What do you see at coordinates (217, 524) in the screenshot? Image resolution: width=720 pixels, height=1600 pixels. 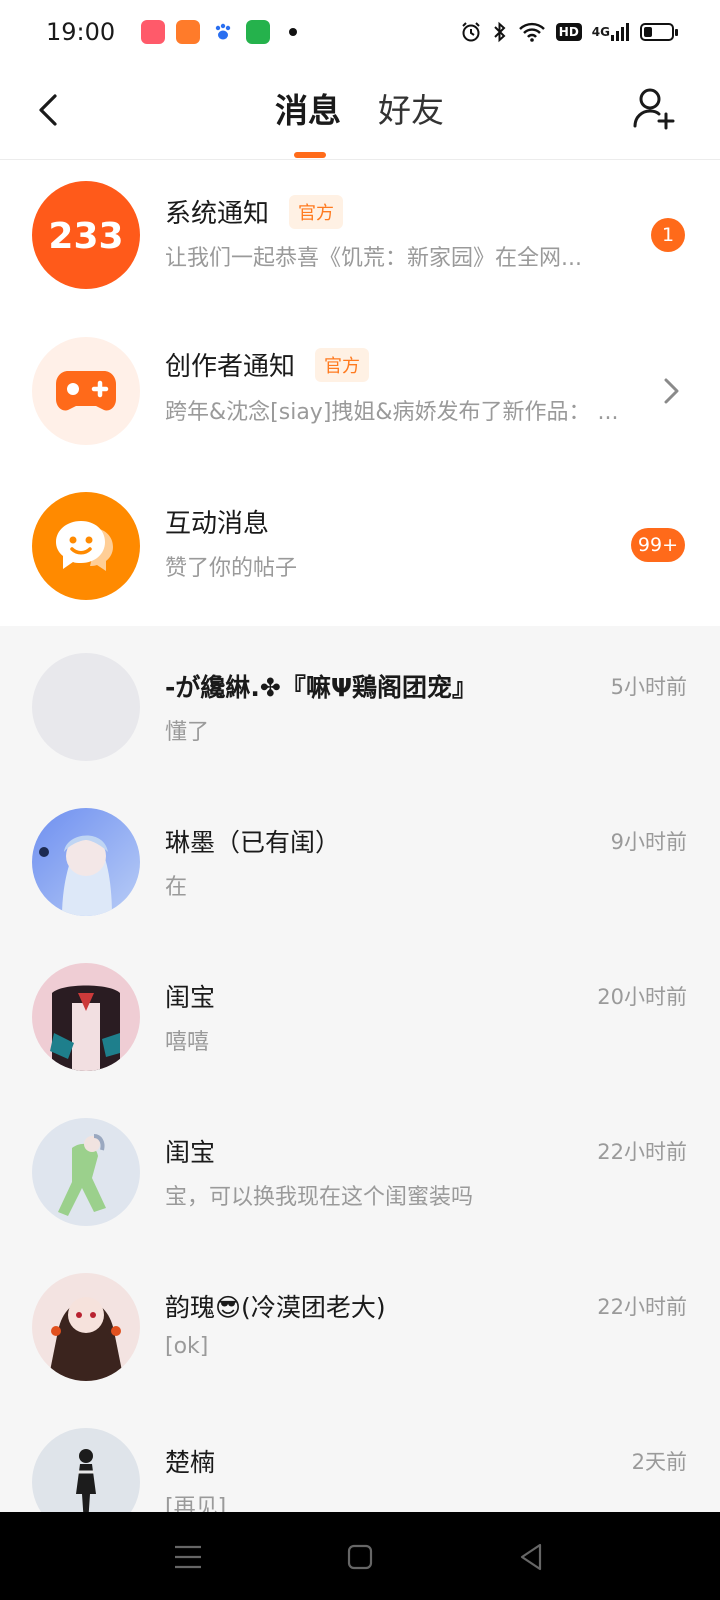 I see `row-title: 互动消息` at bounding box center [217, 524].